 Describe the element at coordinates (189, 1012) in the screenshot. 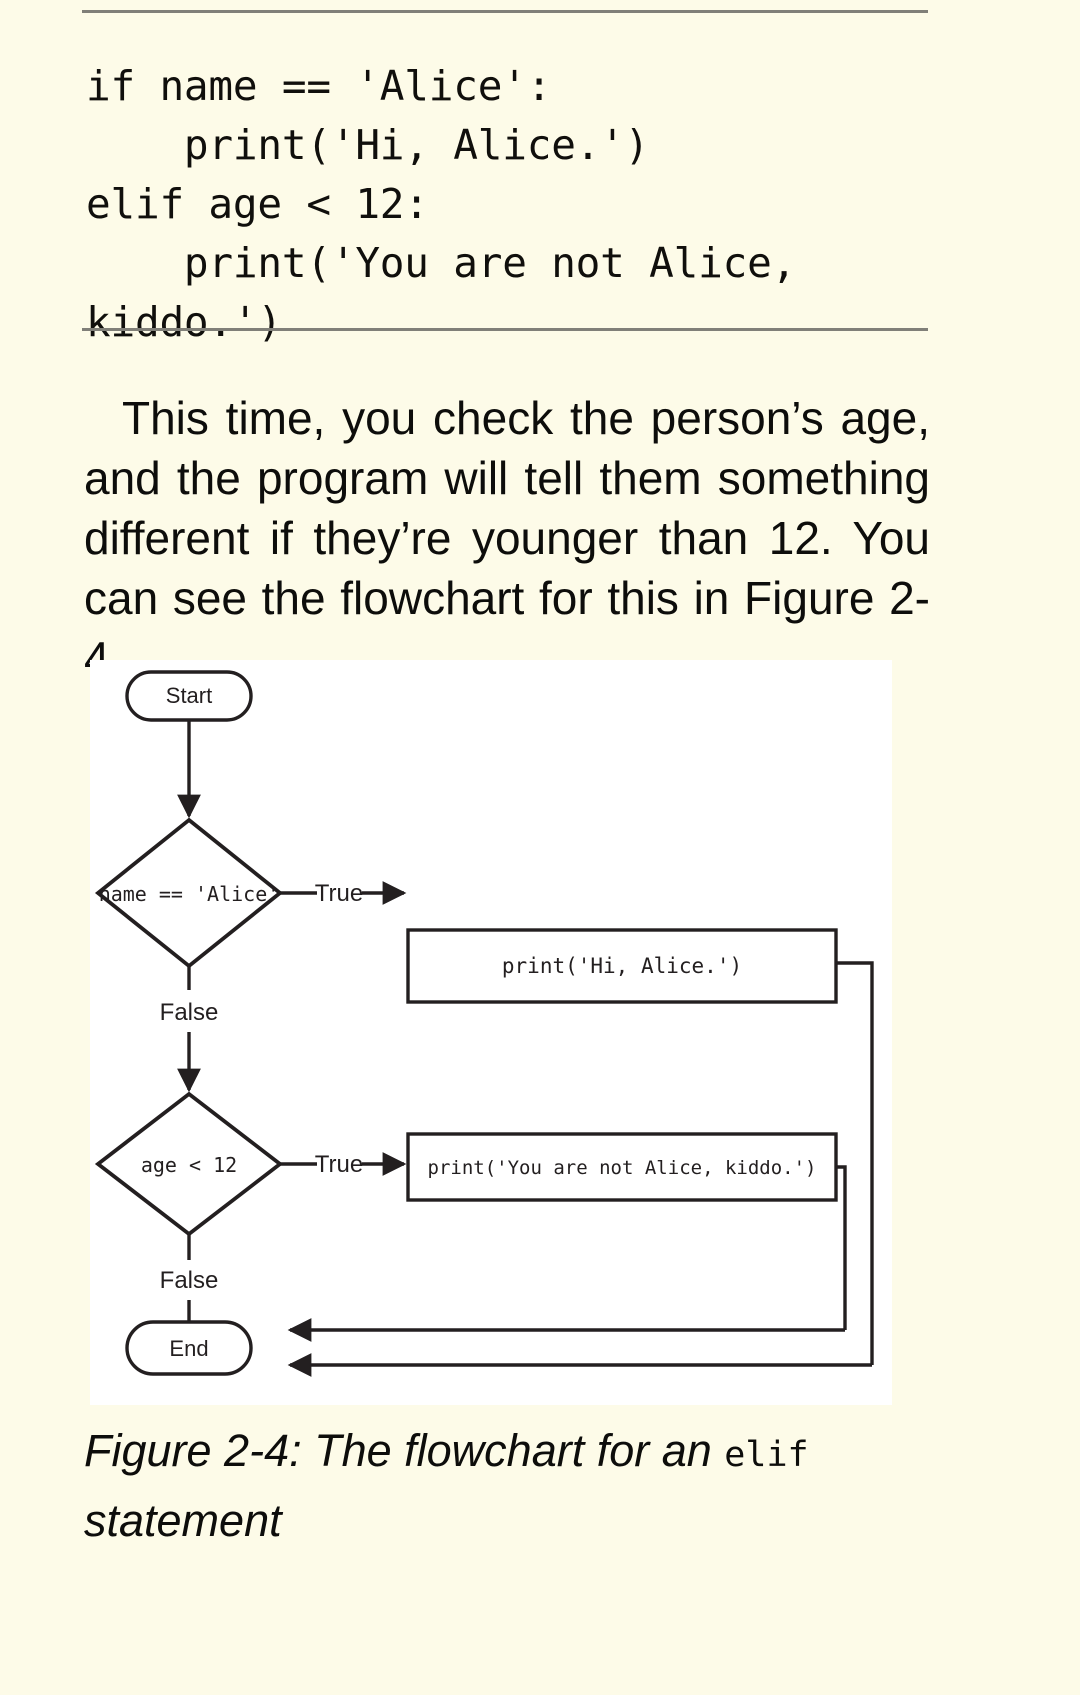

I see `edge-label-decision1-false: False` at that location.